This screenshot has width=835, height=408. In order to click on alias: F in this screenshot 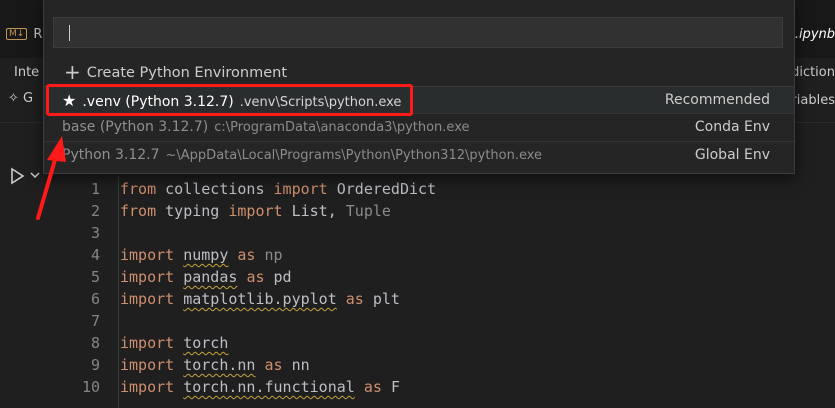, I will do `click(395, 387)`.